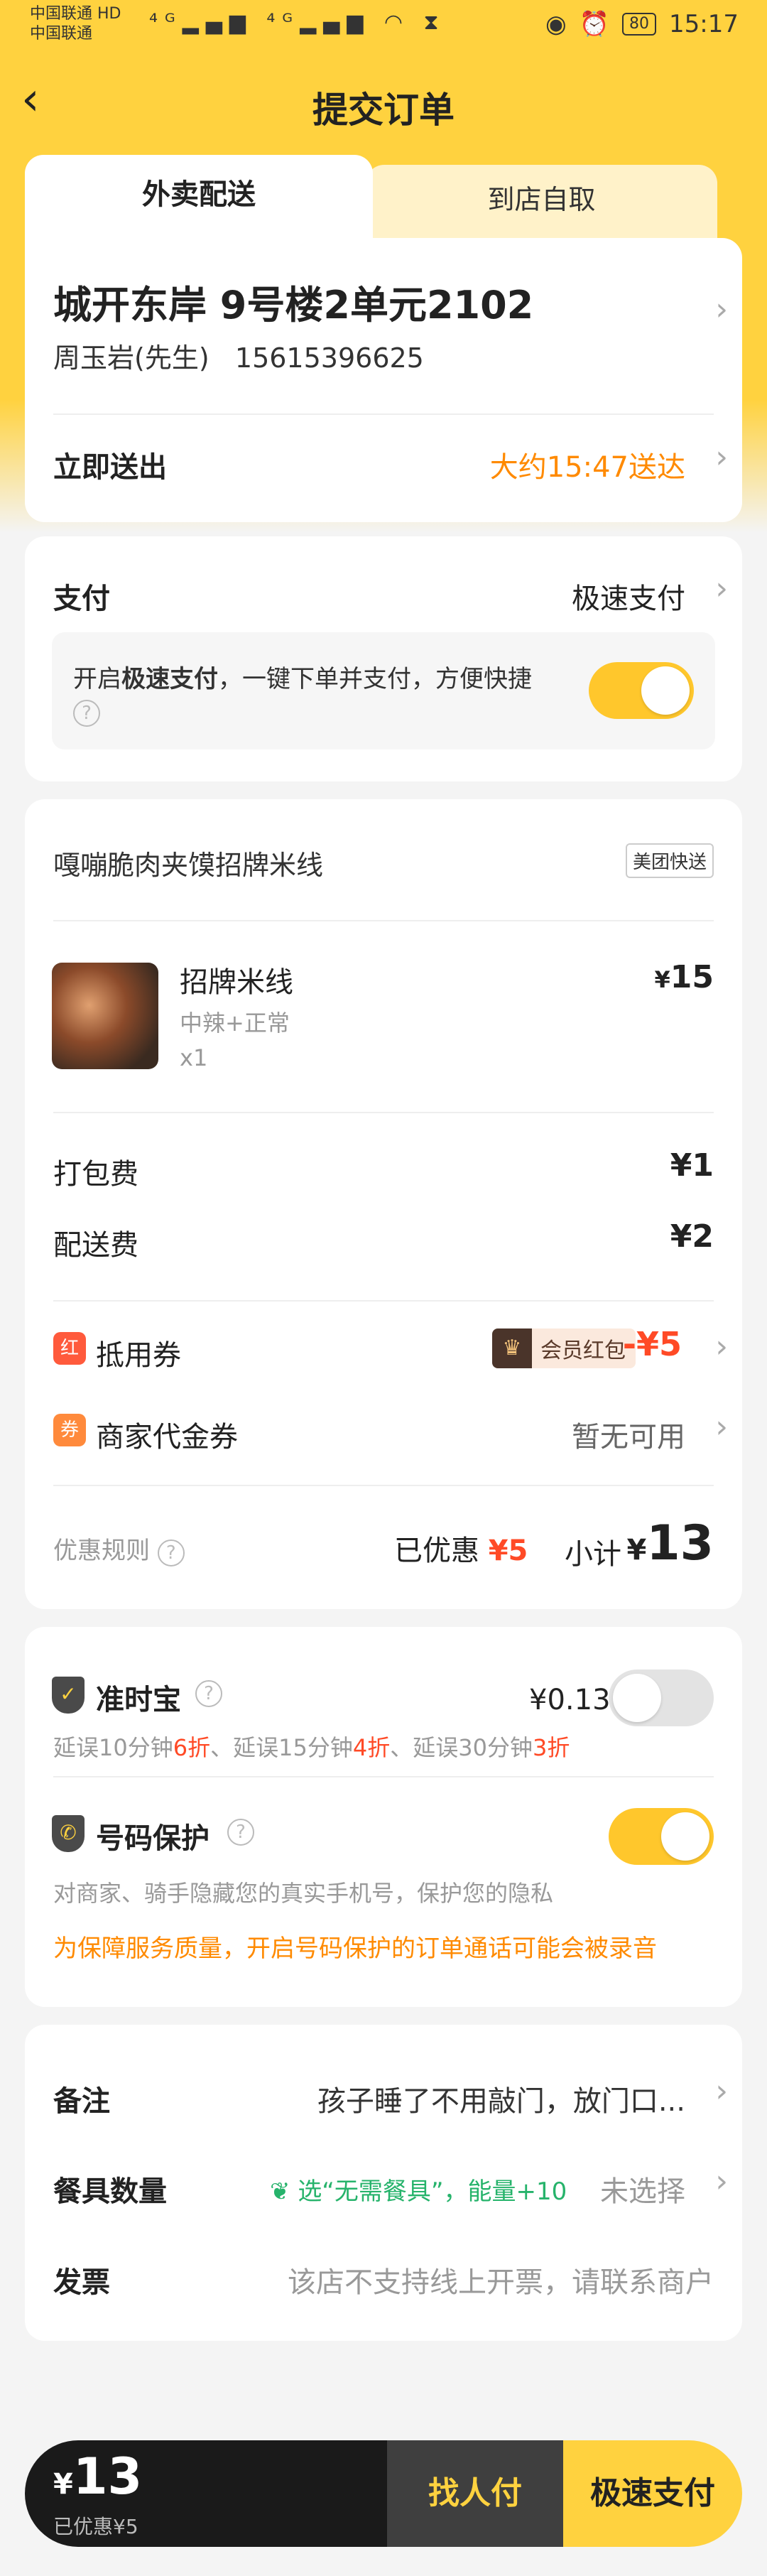 This screenshot has height=2576, width=767. Describe the element at coordinates (293, 302) in the screenshot. I see `delivery-address: 城开东岸 9号楼2单元2102` at that location.